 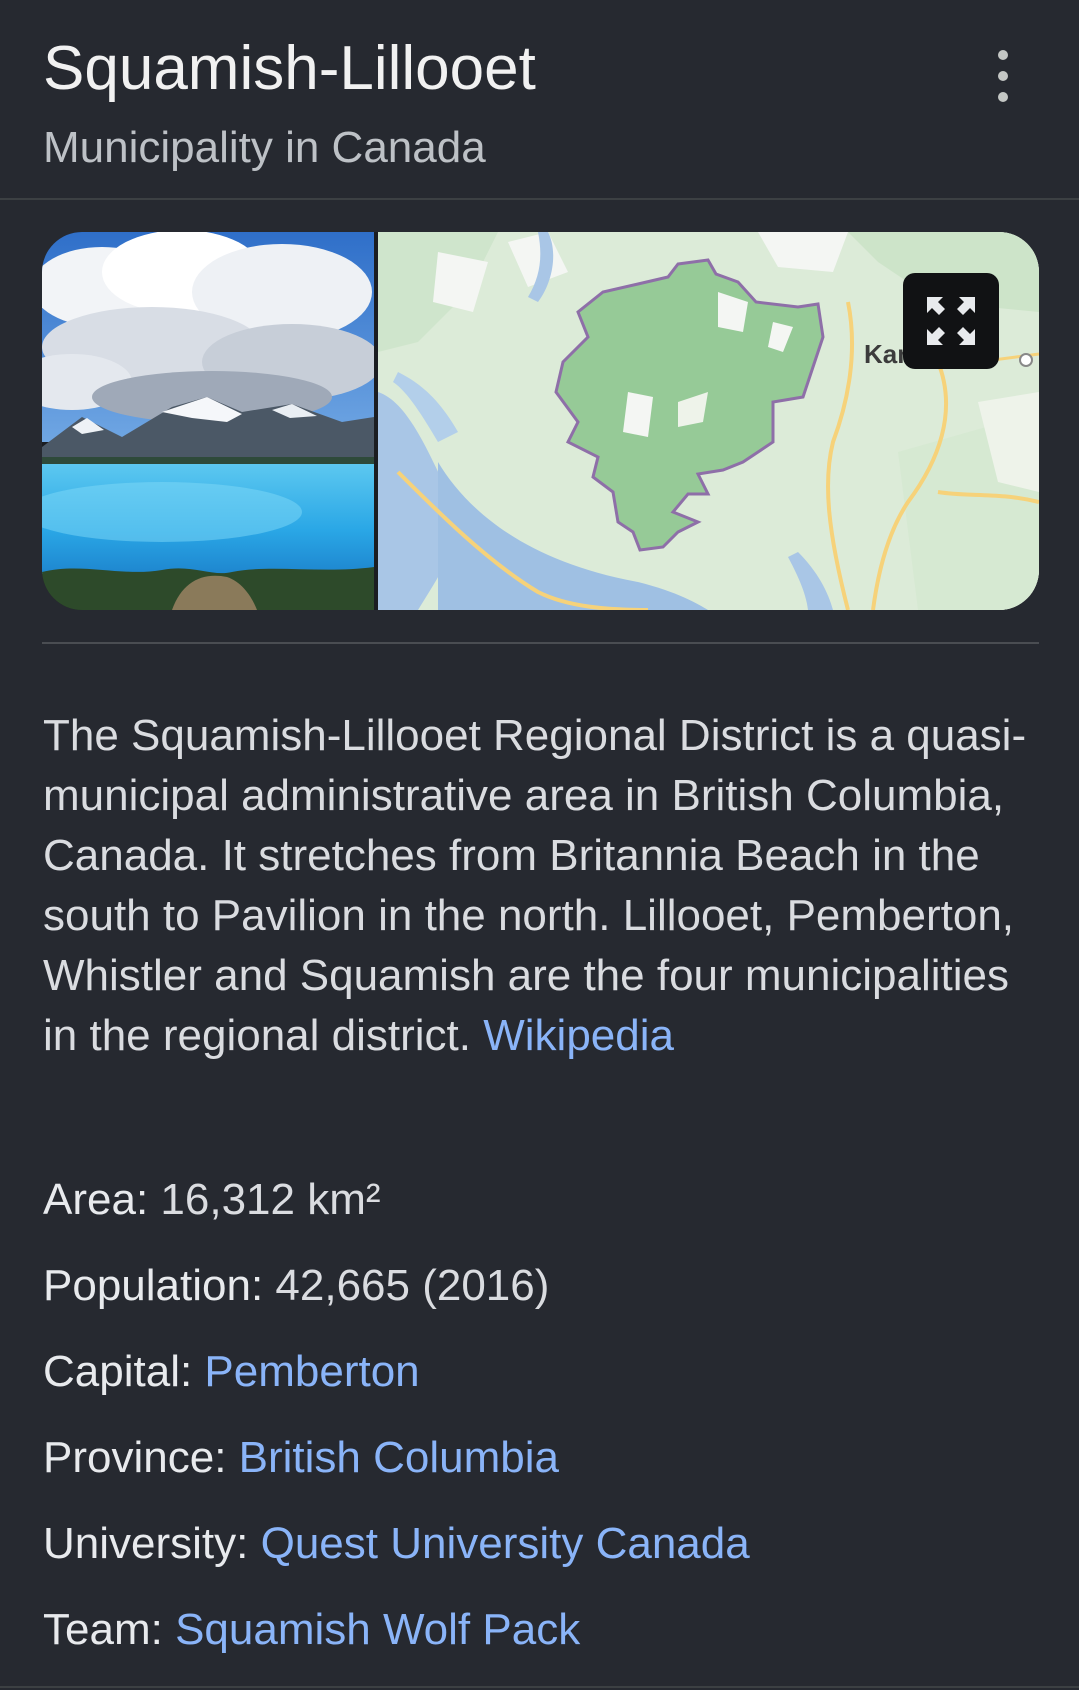 I want to click on fullscreen-icon, so click(x=951, y=321).